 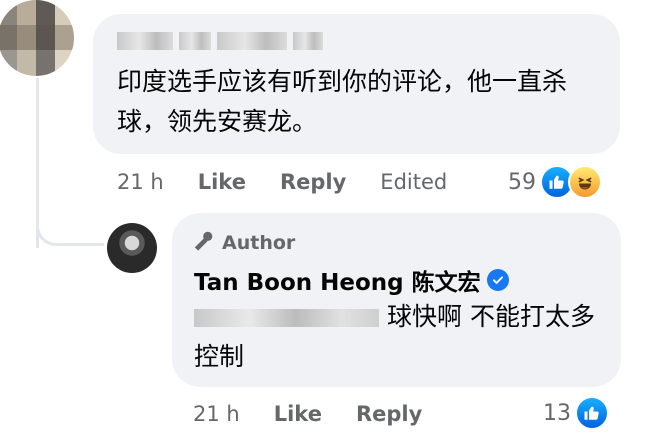 I want to click on verified-check-icon, so click(x=497, y=280).